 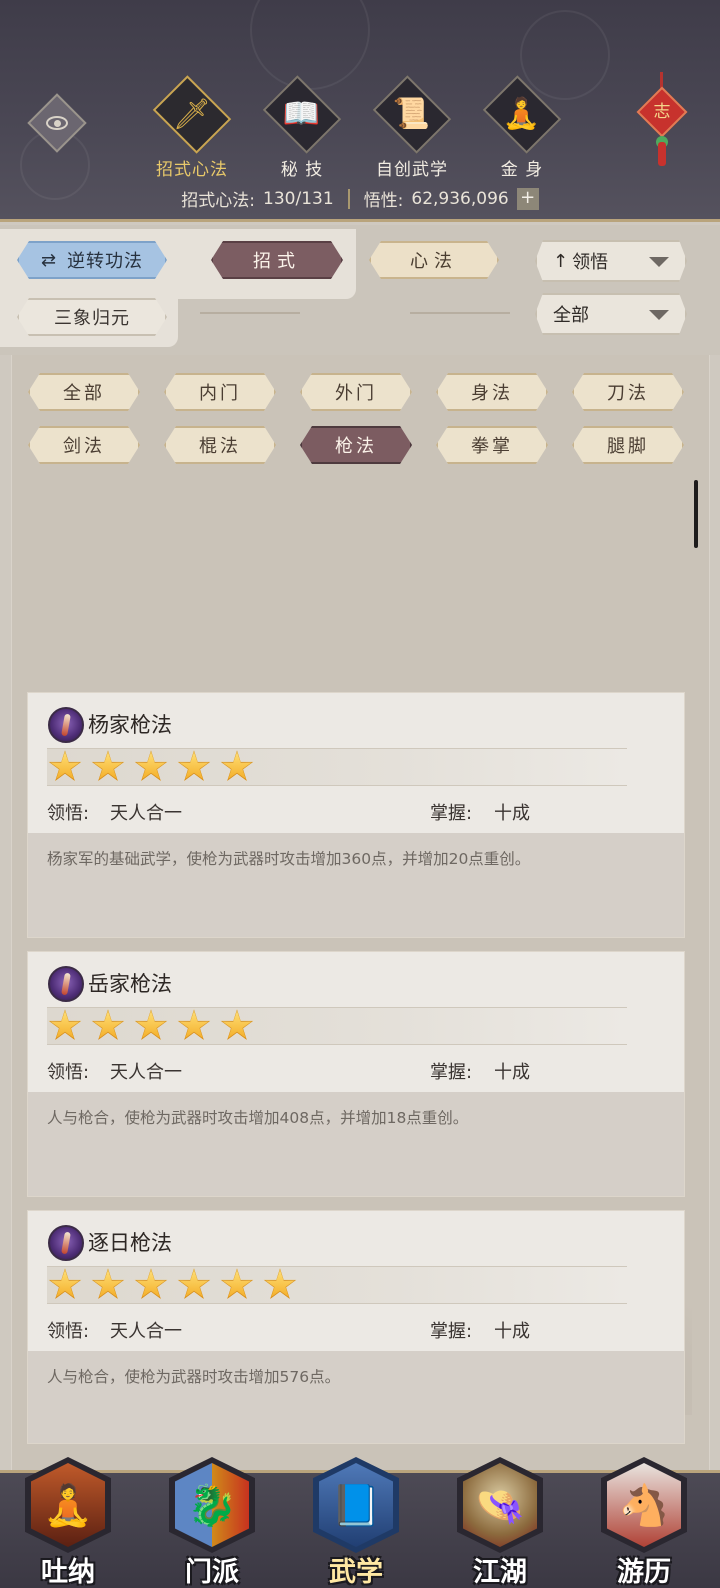 What do you see at coordinates (460, 198) in the screenshot?
I see `insight-value: 62,936,096` at bounding box center [460, 198].